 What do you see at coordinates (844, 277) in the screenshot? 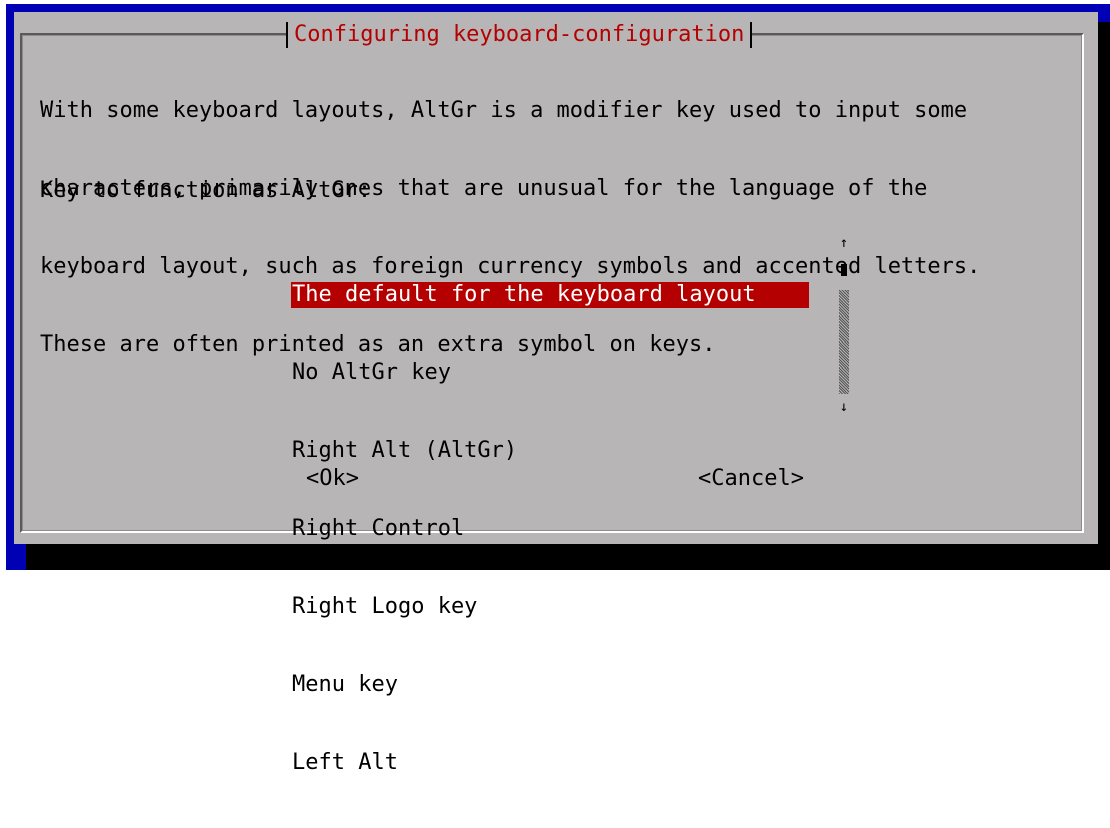
I see `scroll-thumb` at bounding box center [844, 277].